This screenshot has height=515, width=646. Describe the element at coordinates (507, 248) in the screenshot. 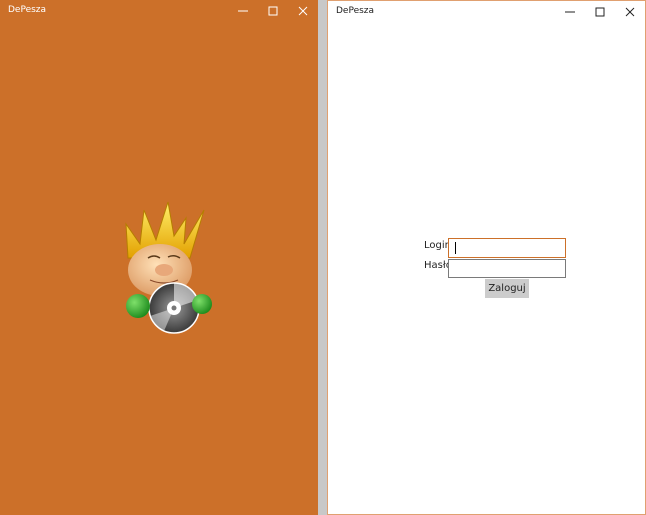

I see `login-input` at that location.